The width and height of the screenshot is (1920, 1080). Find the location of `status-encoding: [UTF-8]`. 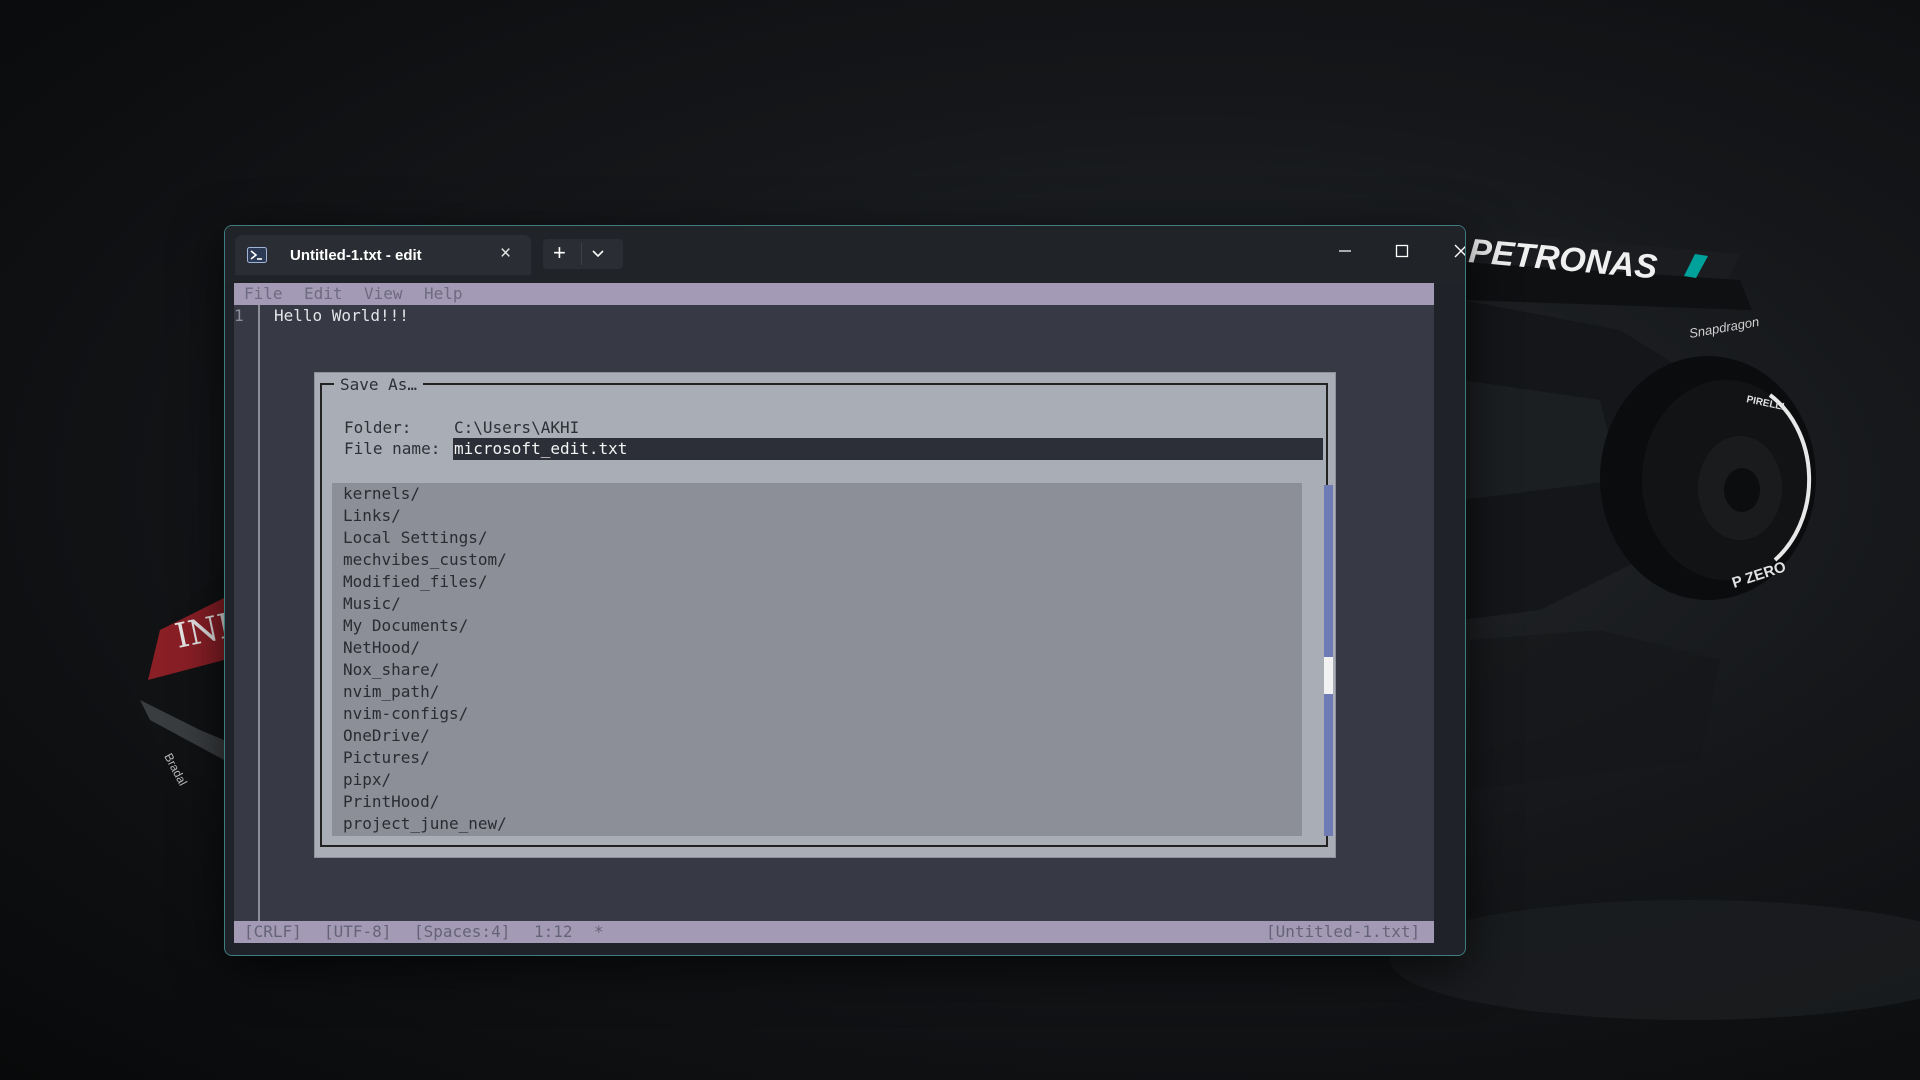

status-encoding: [UTF-8] is located at coordinates (357, 932).